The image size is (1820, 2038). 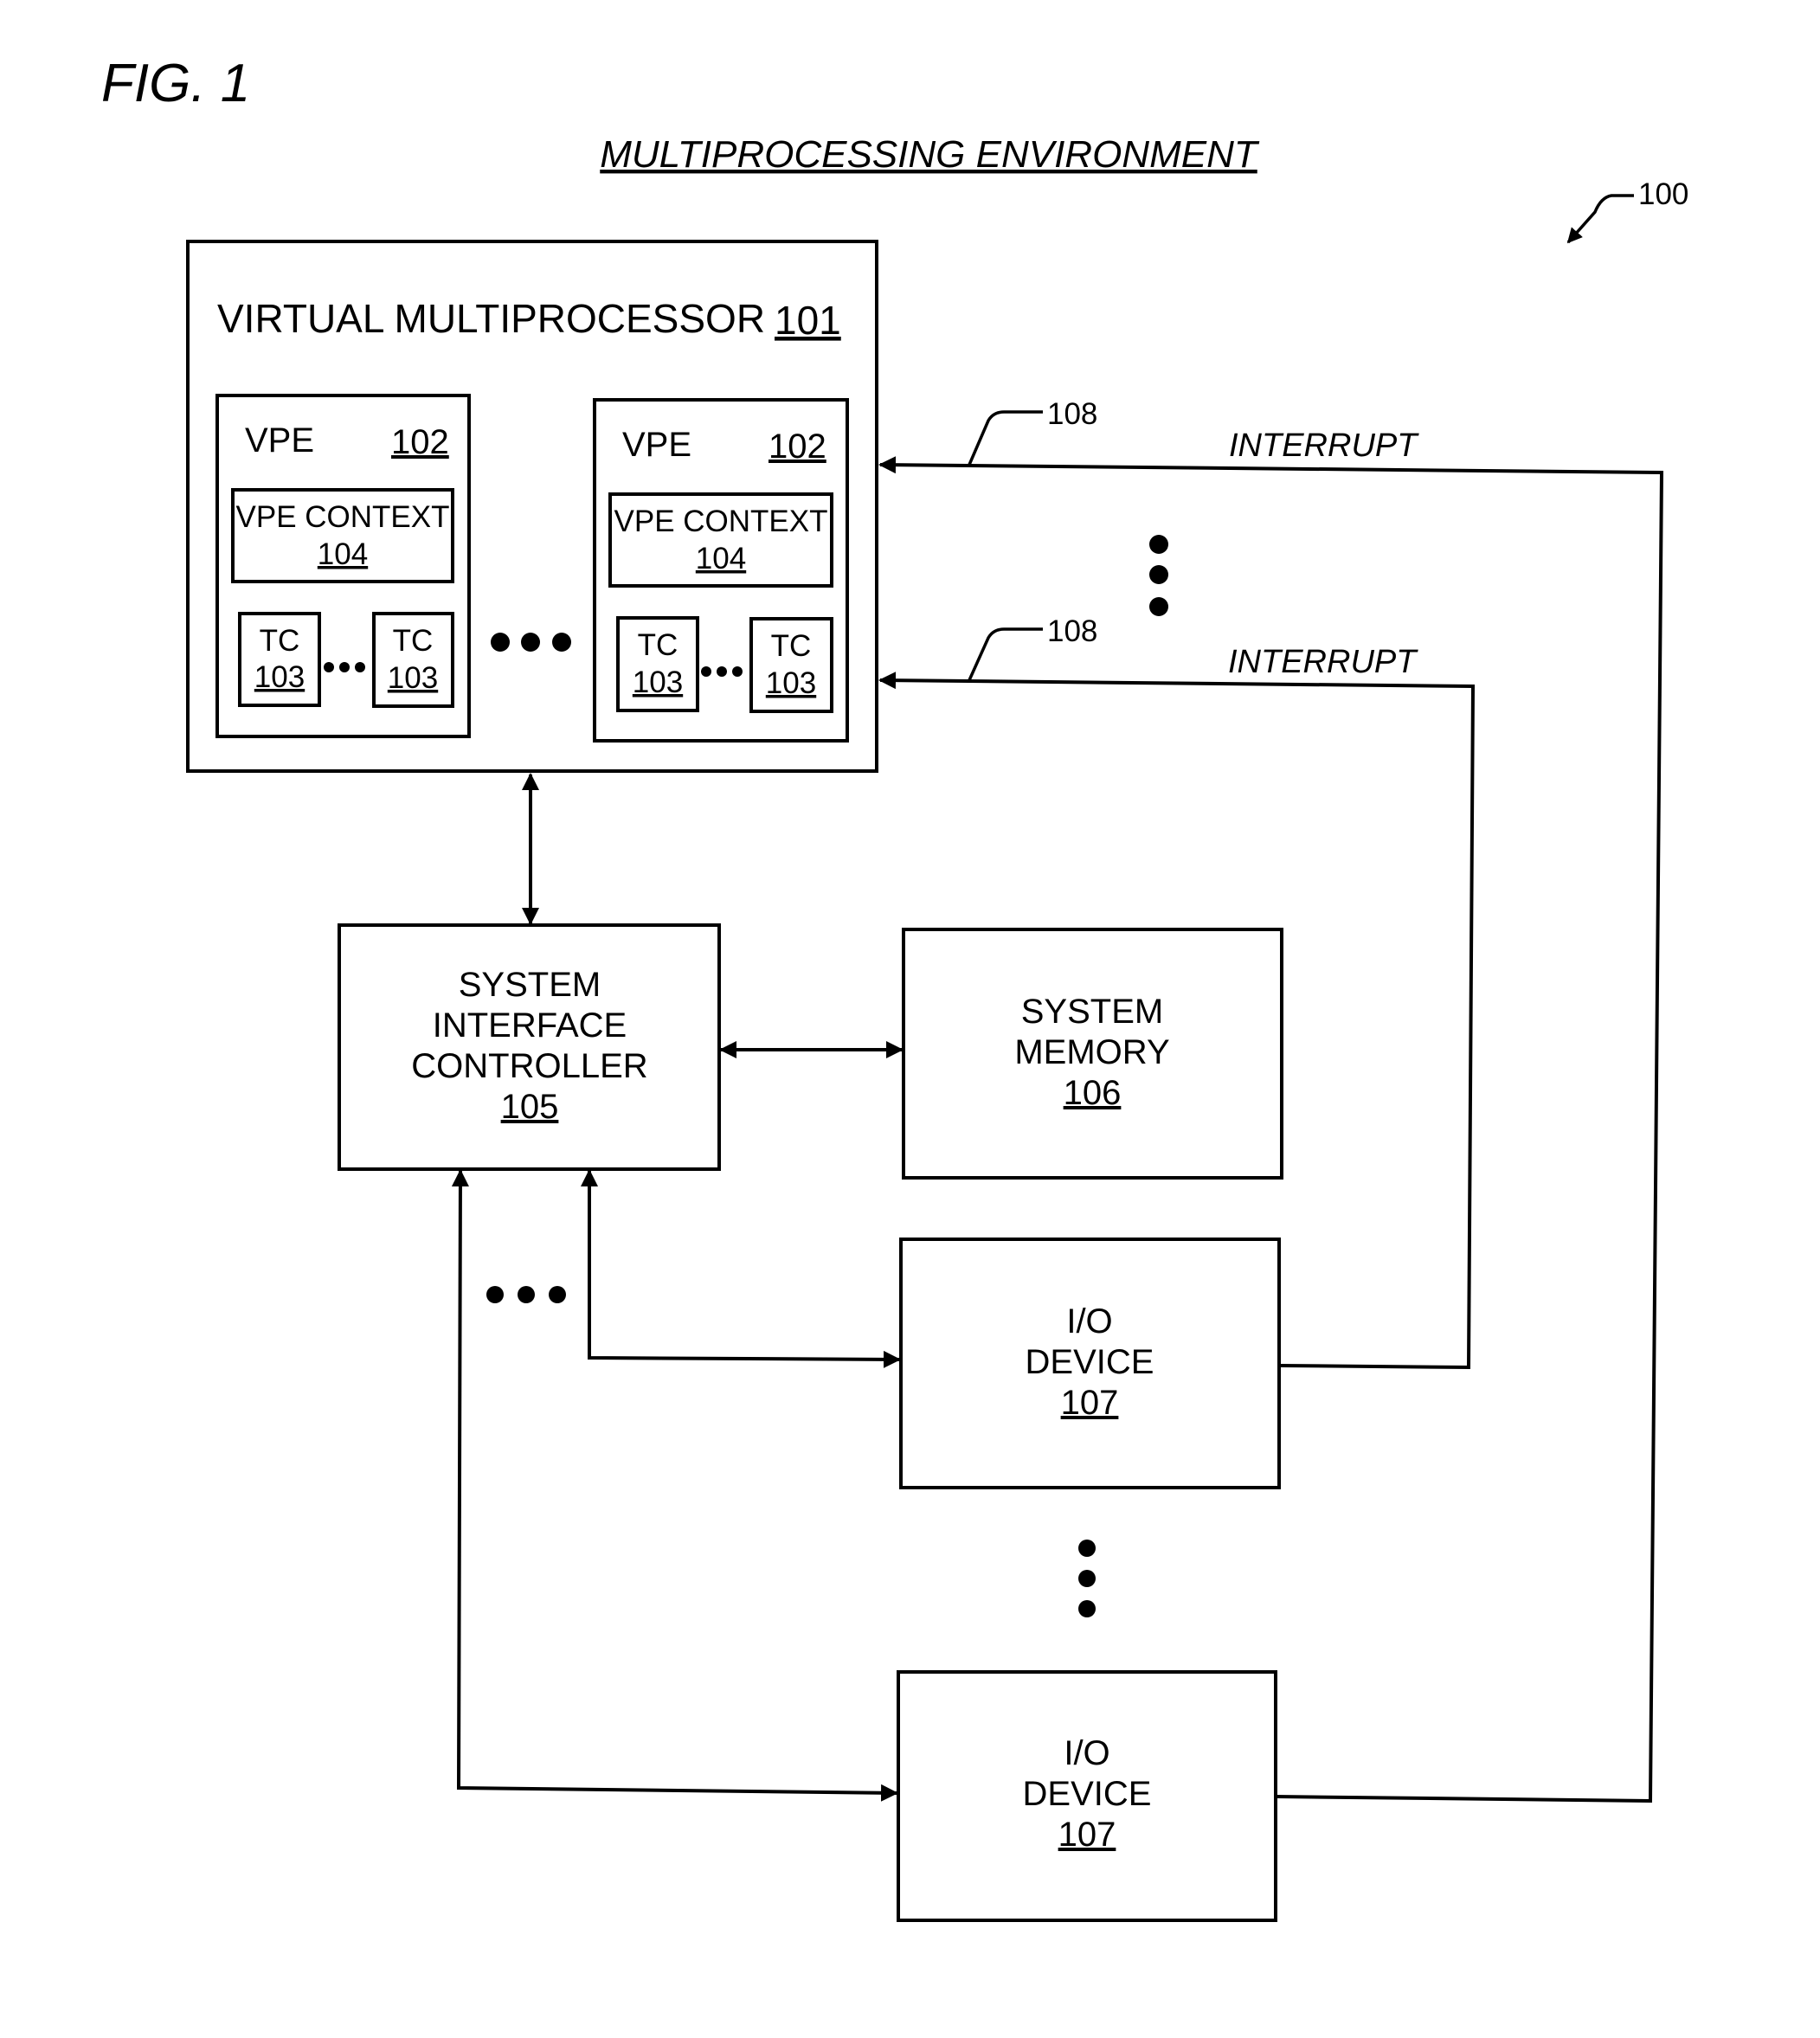 I want to click on io-device-line-2a: I/O, so click(x=1086, y=1753).